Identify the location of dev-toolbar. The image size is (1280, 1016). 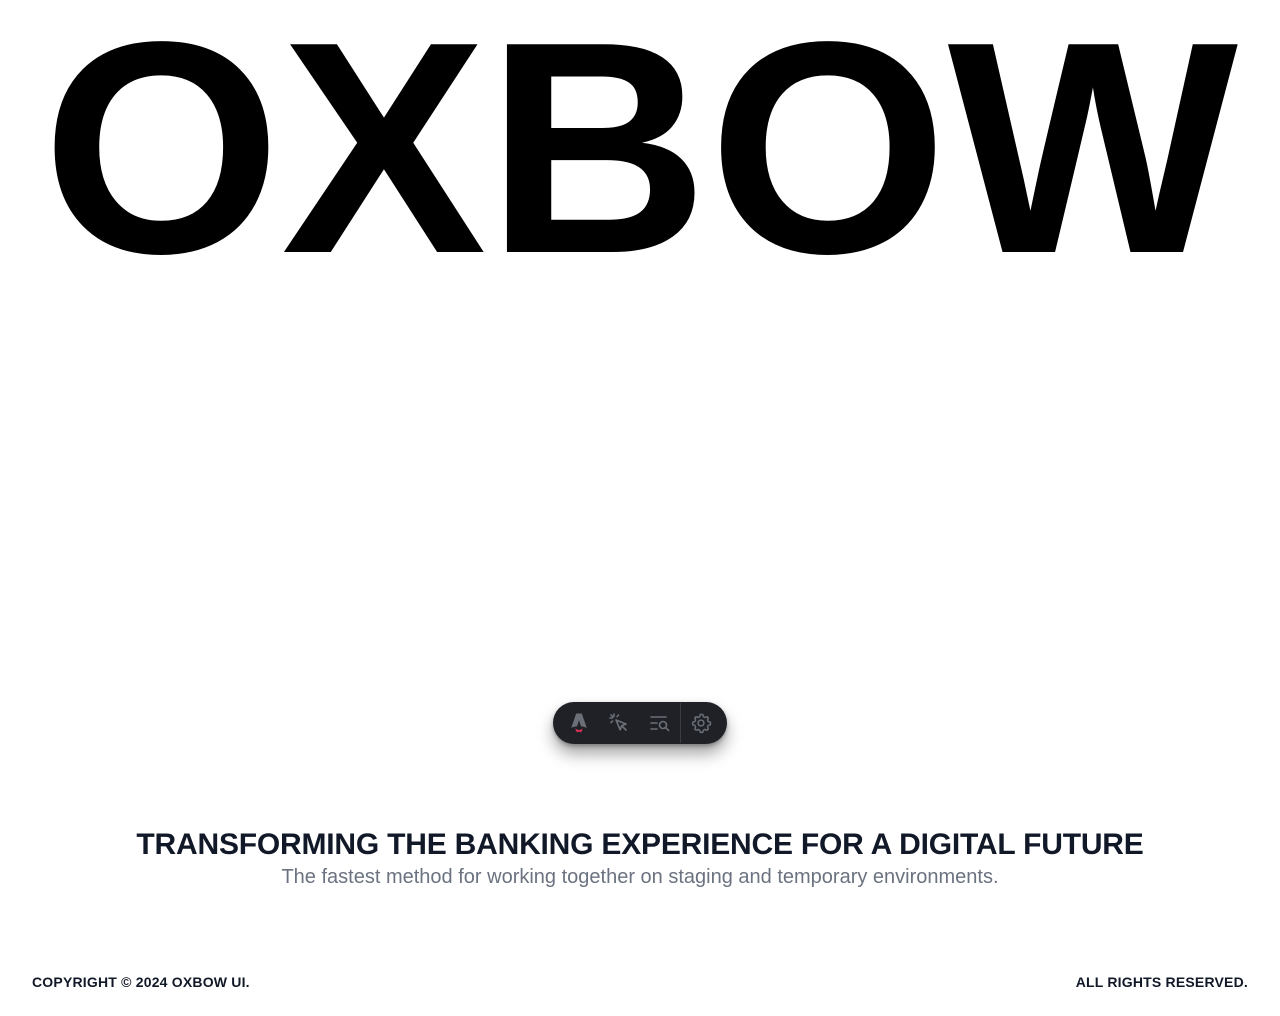
(640, 723).